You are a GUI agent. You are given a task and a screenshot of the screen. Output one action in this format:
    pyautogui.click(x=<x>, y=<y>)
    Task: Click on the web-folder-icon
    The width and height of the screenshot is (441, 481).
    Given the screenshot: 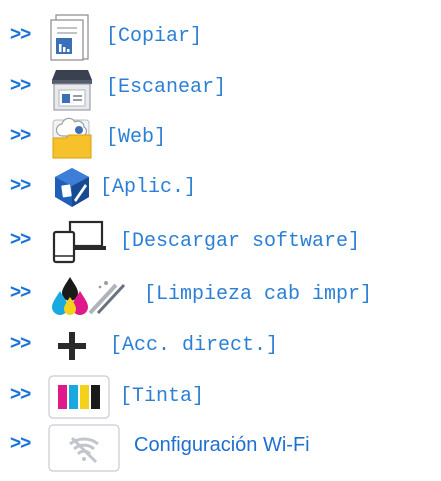 What is the action you would take?
    pyautogui.click(x=72, y=138)
    